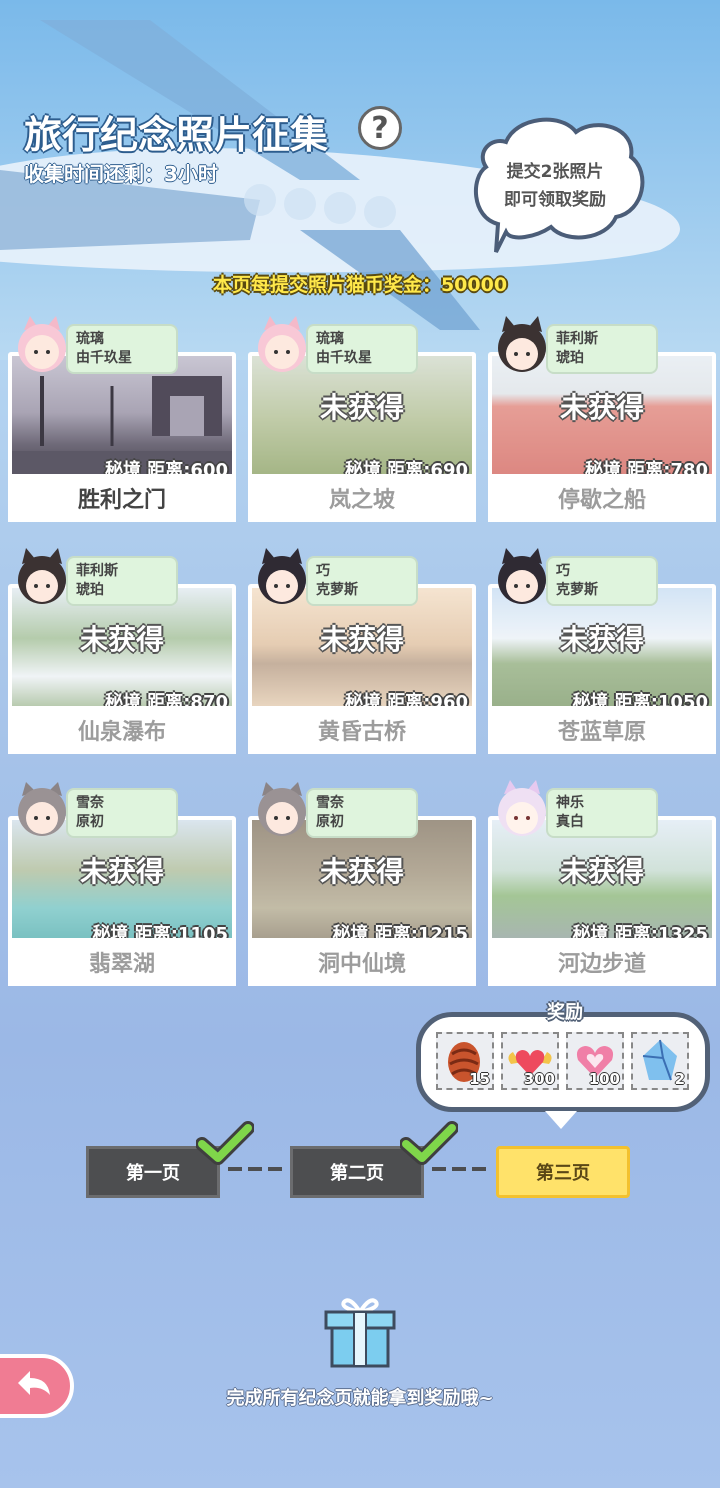  Describe the element at coordinates (595, 1061) in the screenshot. I see `reward-item: 100` at that location.